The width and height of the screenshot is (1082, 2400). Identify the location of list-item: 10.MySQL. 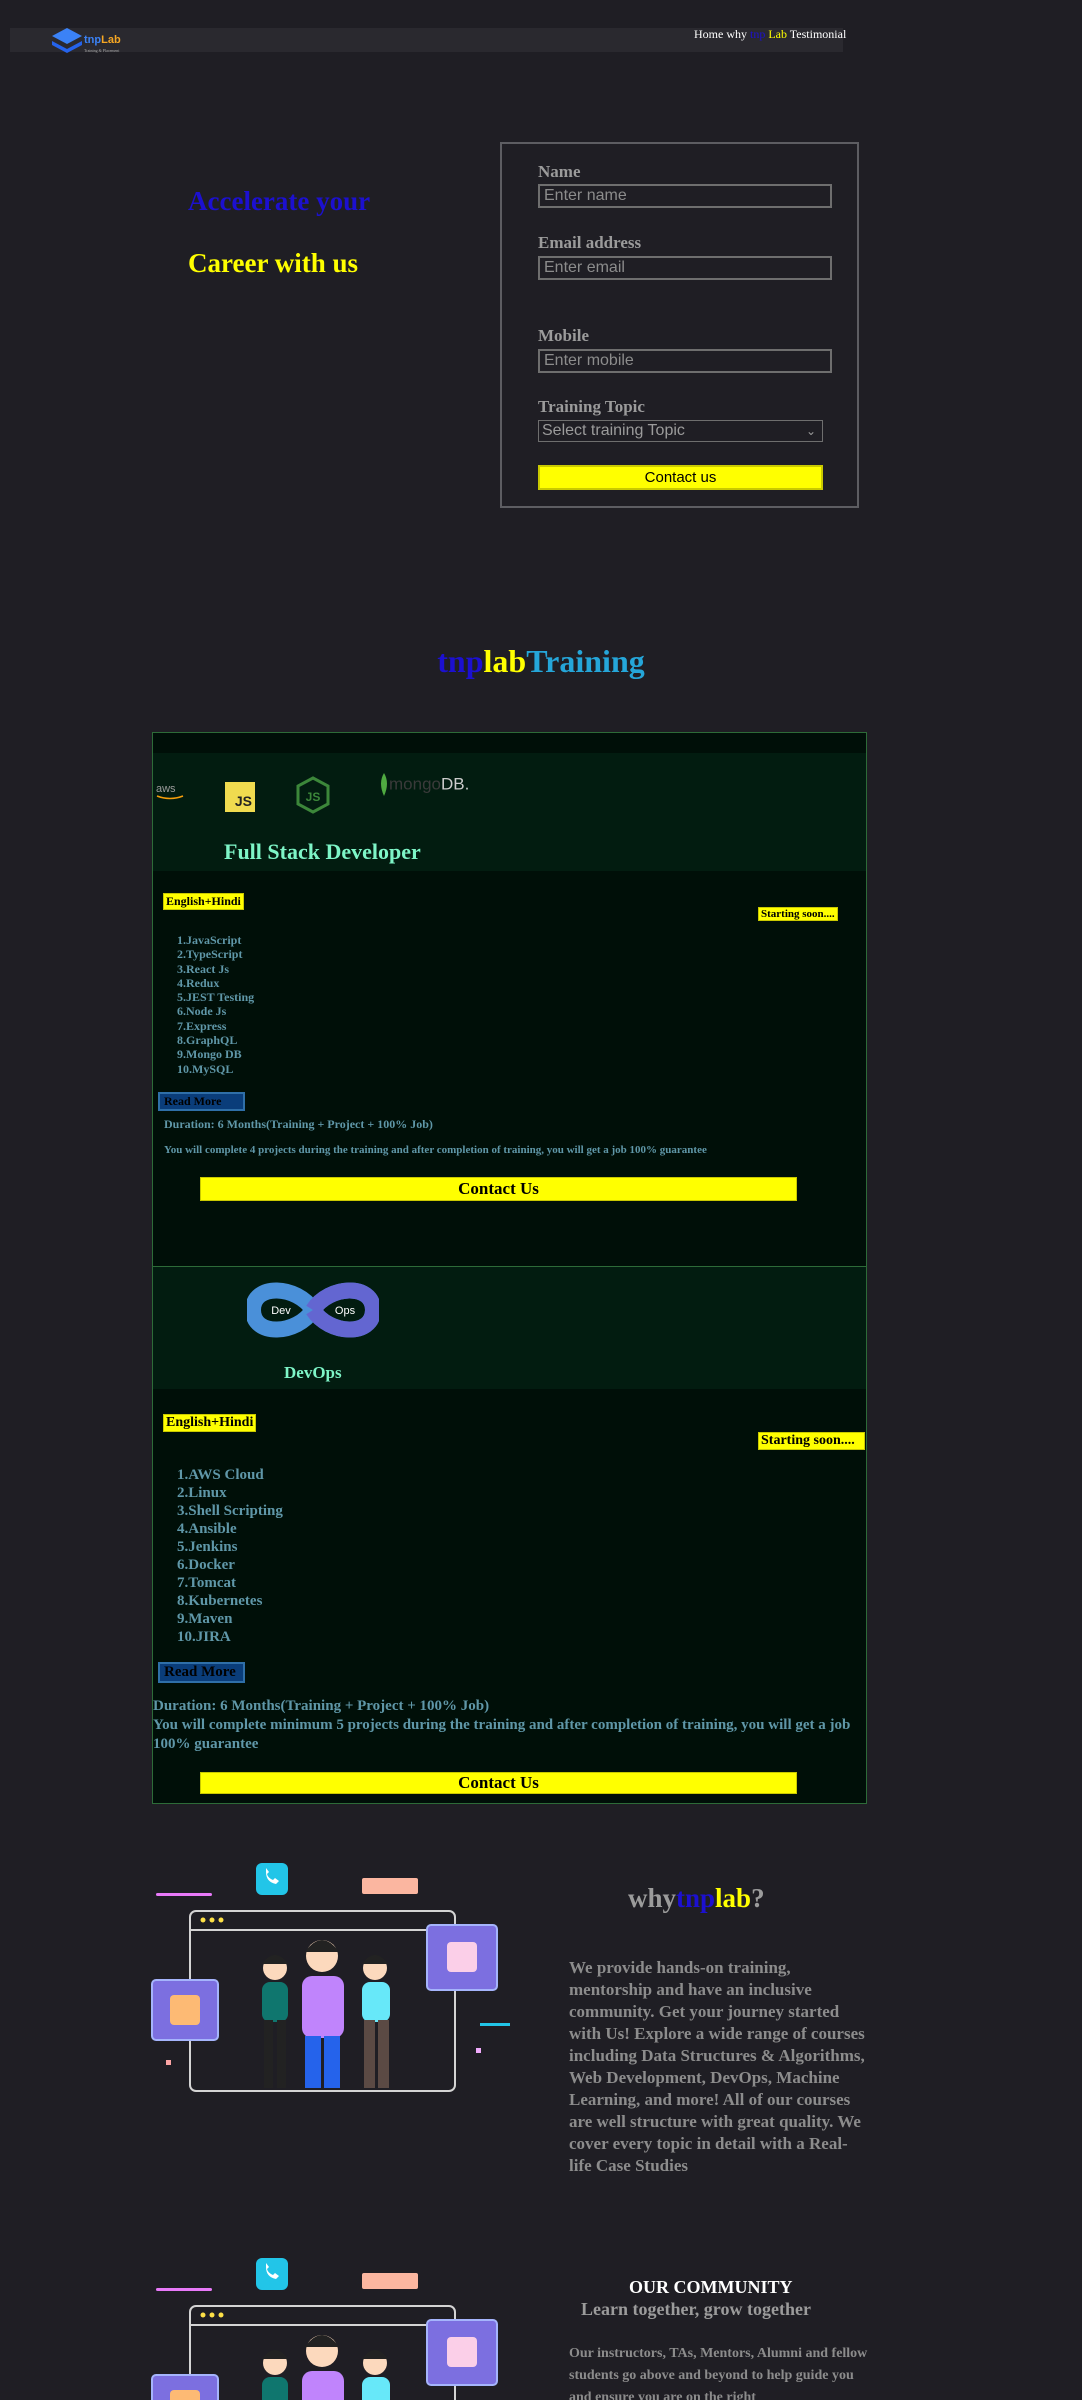
(205, 1068).